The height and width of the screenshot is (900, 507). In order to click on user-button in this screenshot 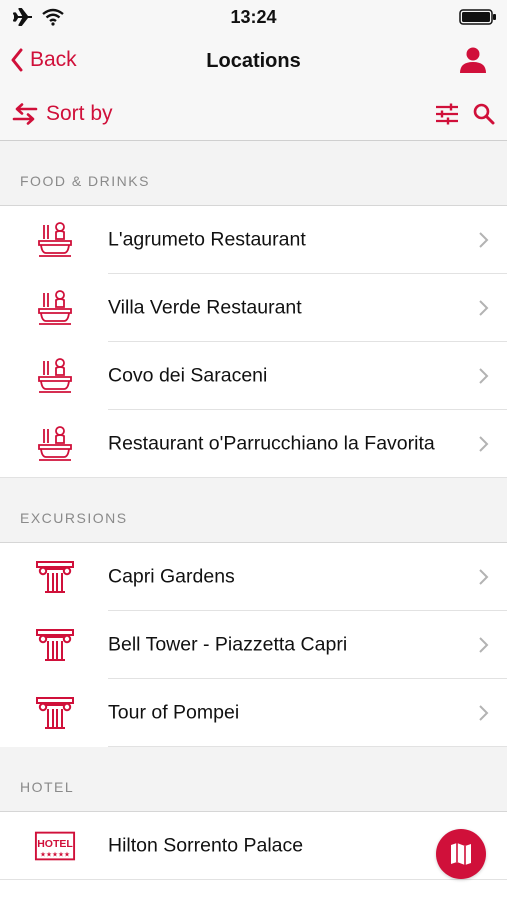, I will do `click(473, 62)`.